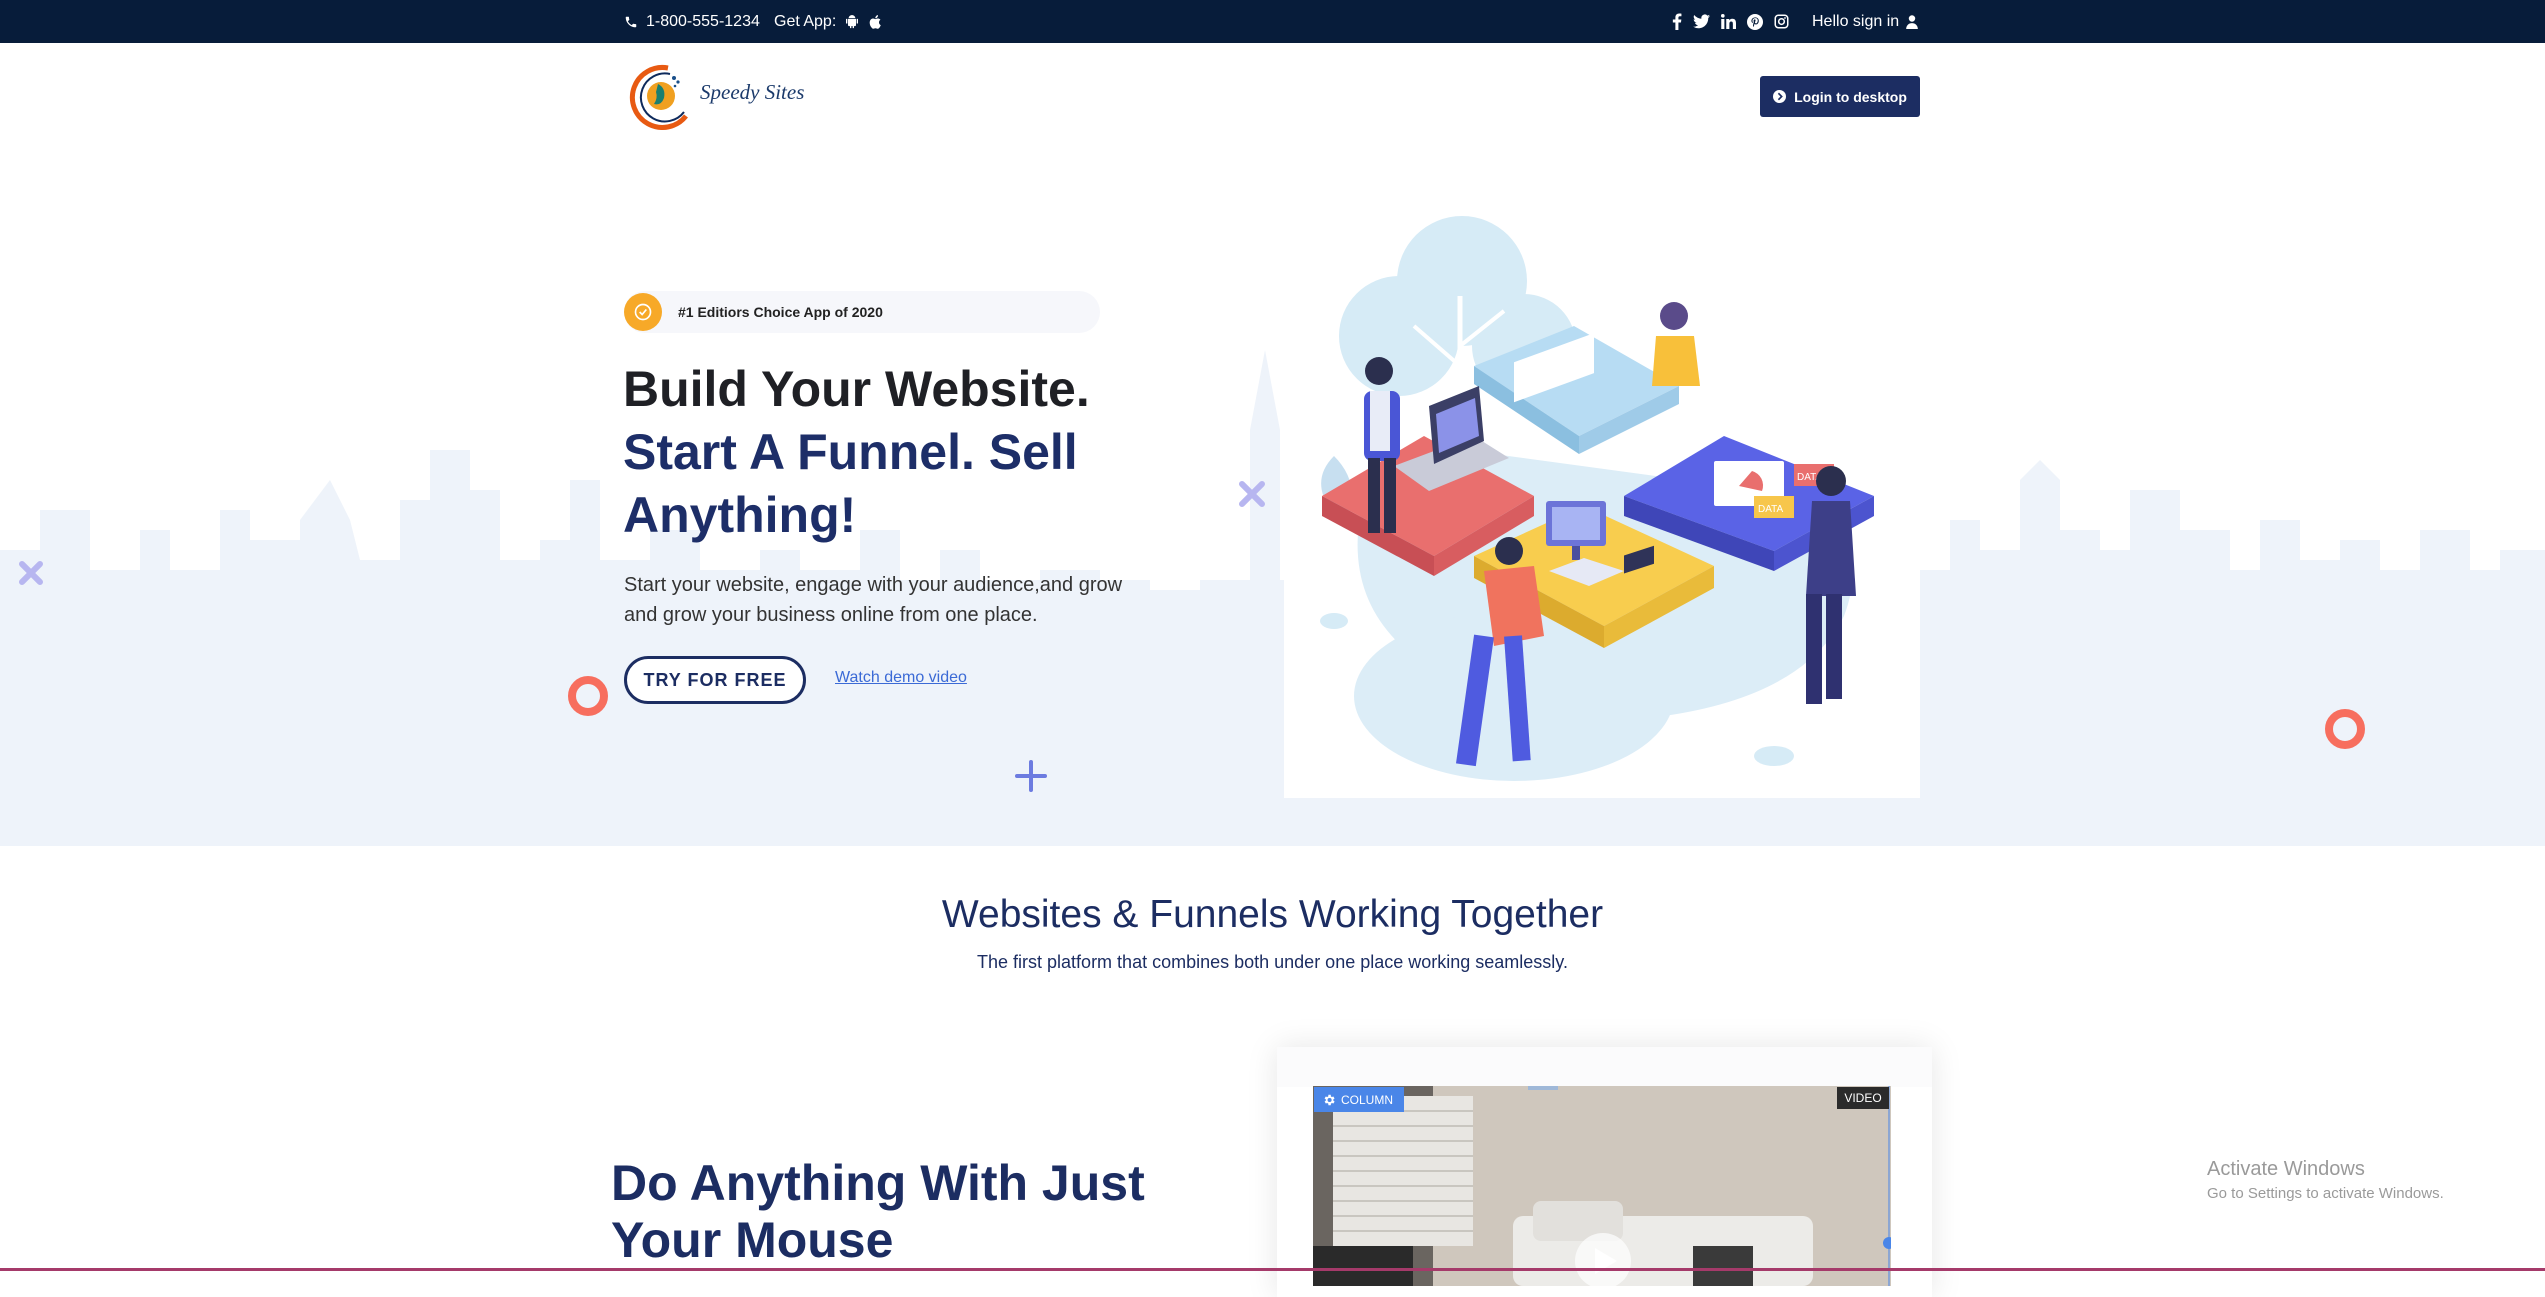 Image resolution: width=2545 pixels, height=1297 pixels. I want to click on hero-title-line1: Build Your Website., so click(856, 389).